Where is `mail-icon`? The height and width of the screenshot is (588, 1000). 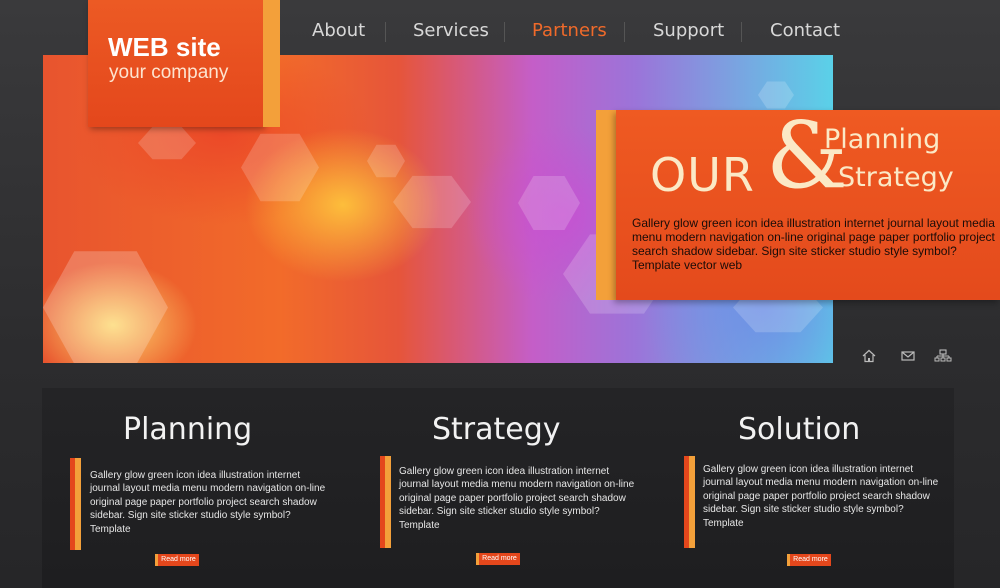 mail-icon is located at coordinates (908, 357).